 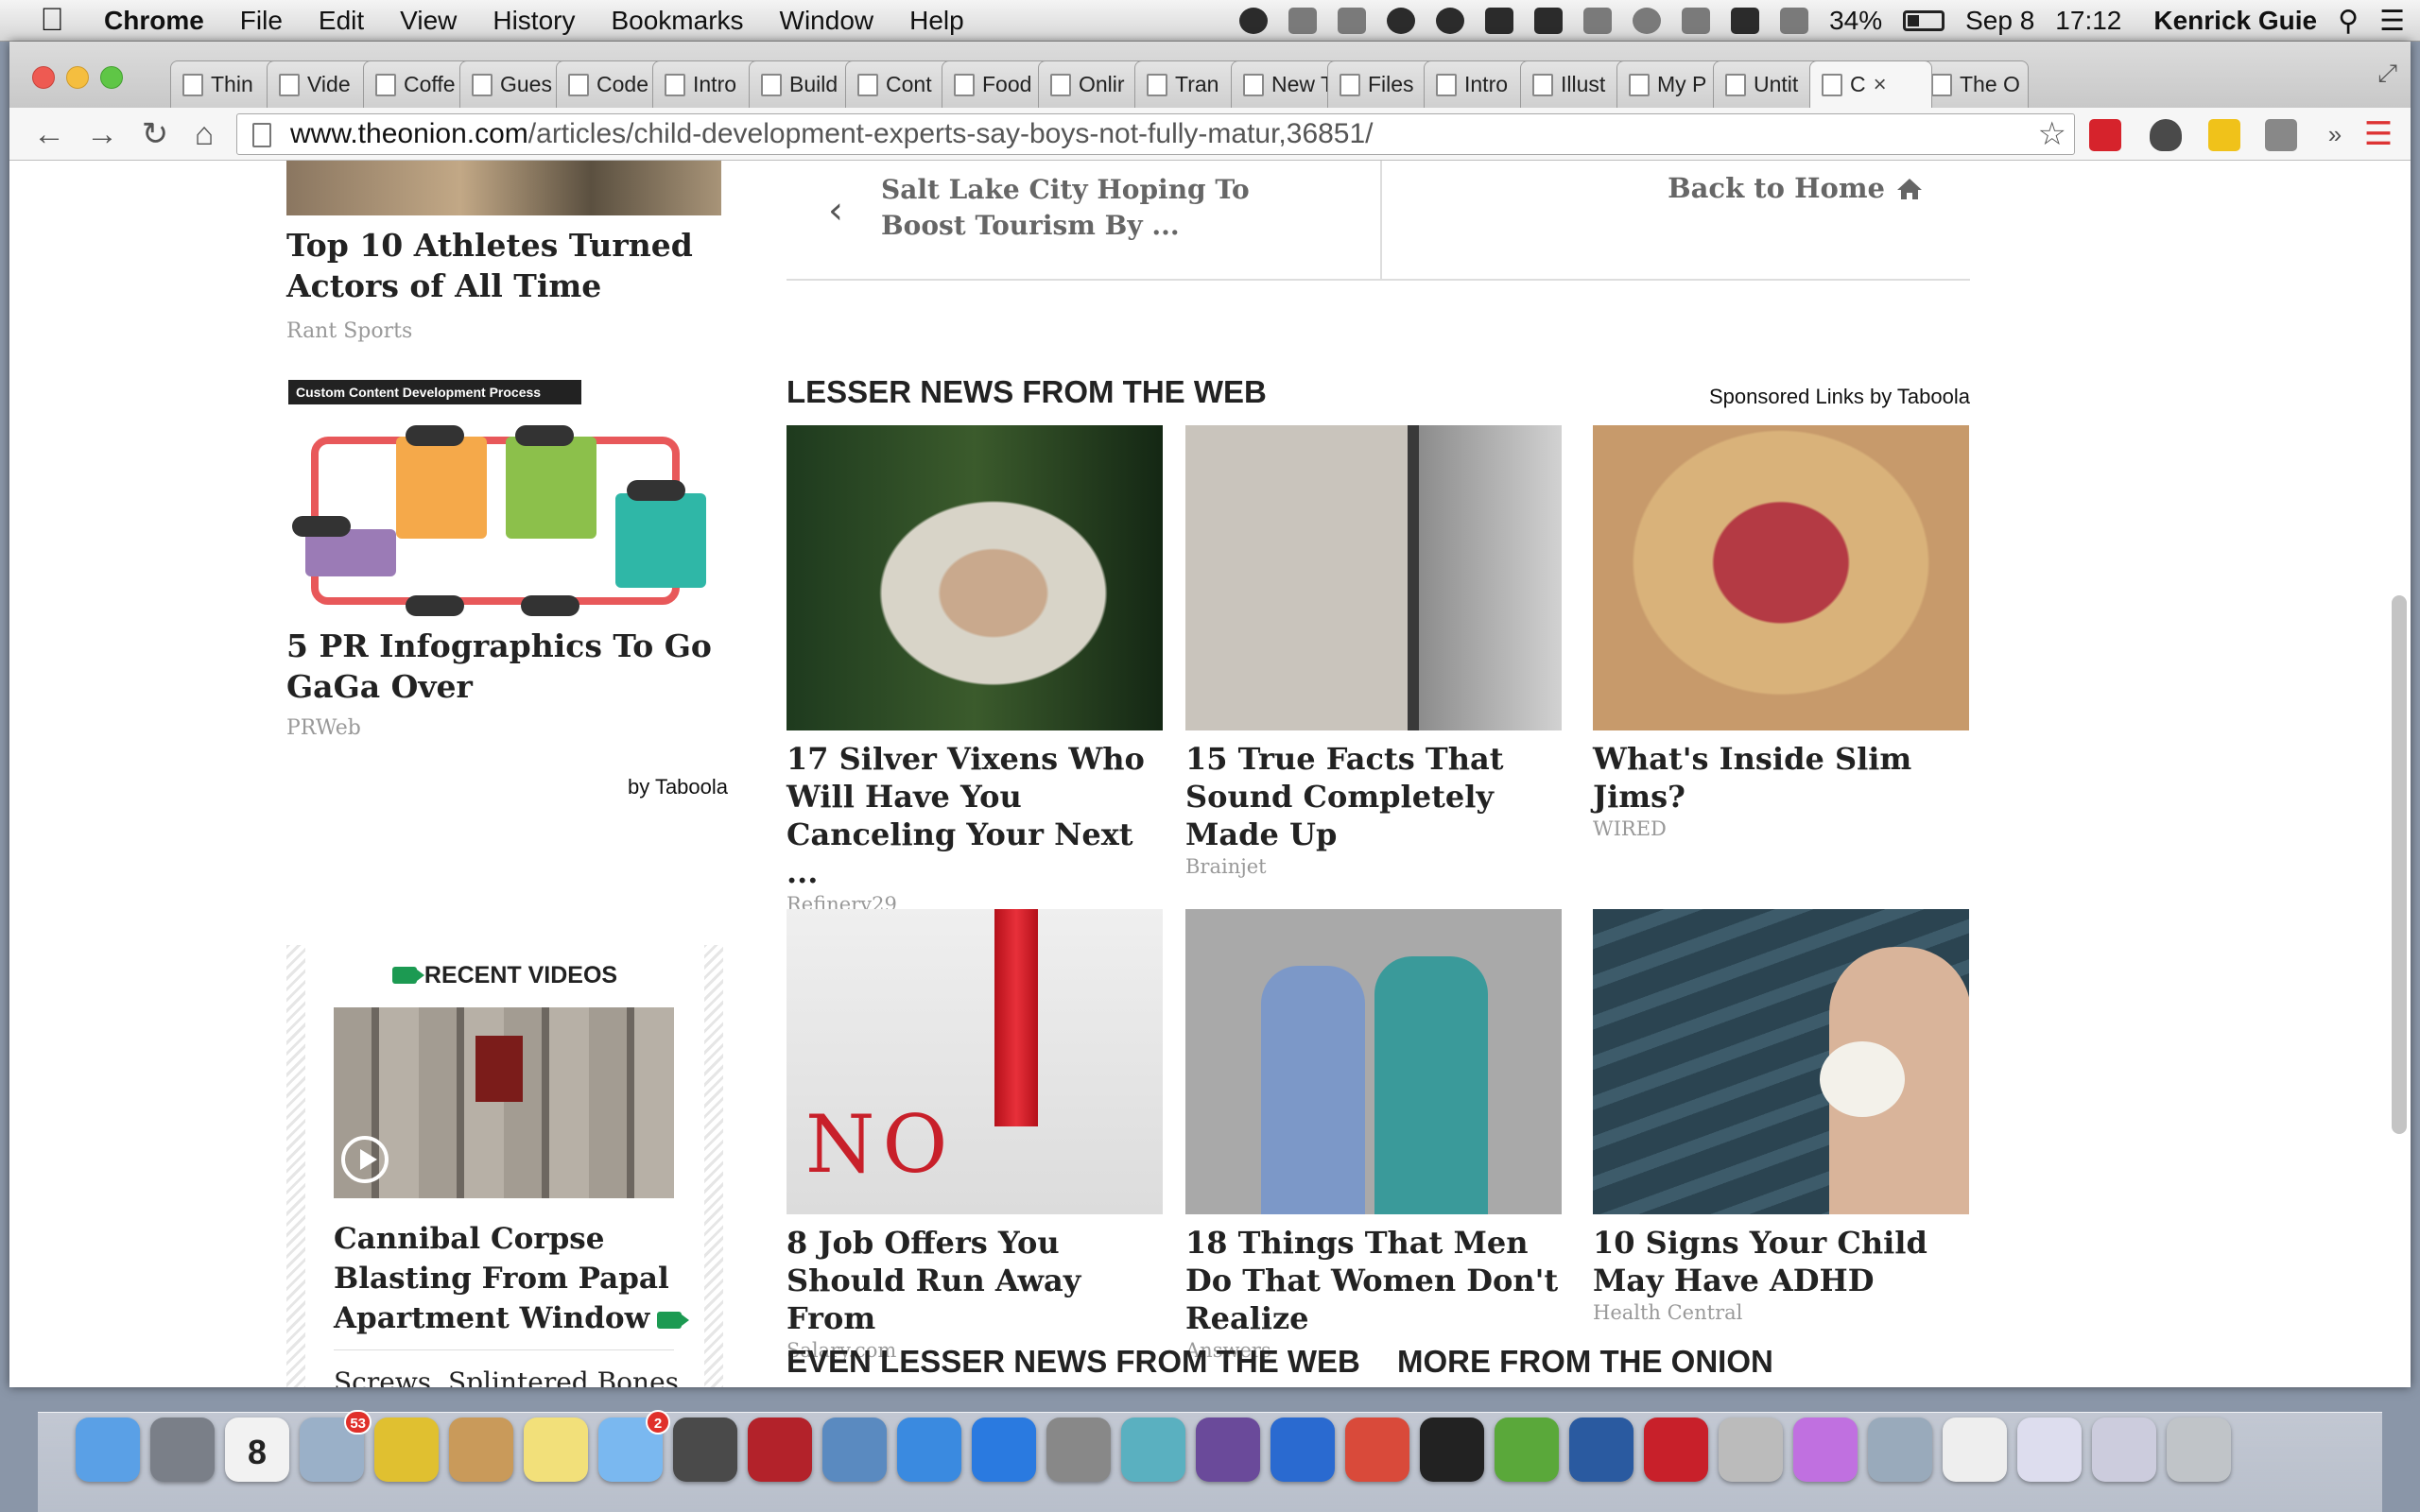 I want to click on card-title: 8 Job Offers You Should Run Away From, so click(x=975, y=1280).